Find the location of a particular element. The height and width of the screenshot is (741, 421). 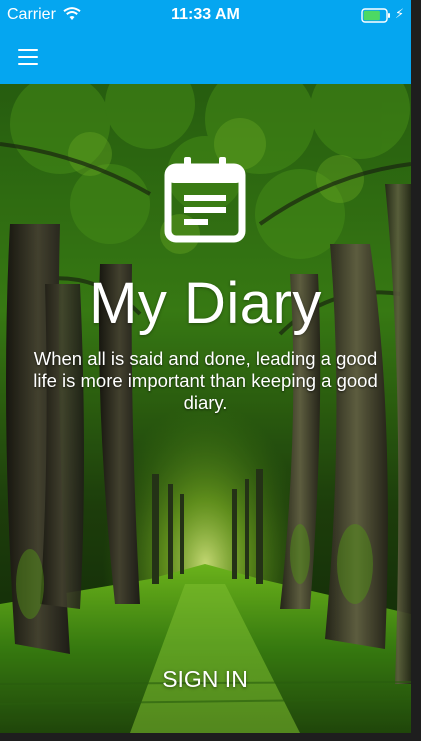

charging-bolt-icon: ⚡ is located at coordinates (400, 13).